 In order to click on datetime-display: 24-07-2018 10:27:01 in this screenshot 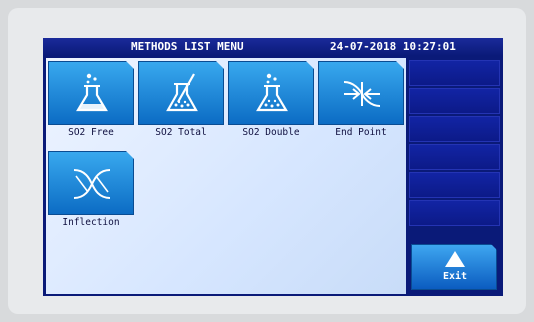, I will do `click(393, 46)`.